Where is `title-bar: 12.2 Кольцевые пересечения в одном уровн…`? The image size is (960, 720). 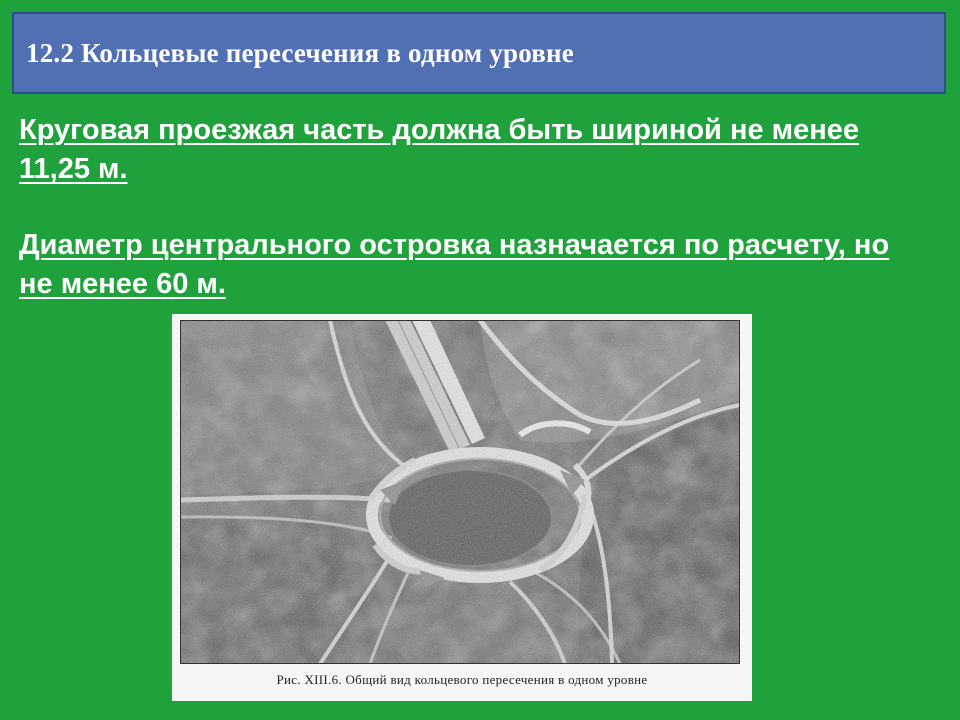
title-bar: 12.2 Кольцевые пересечения в одном уровн… is located at coordinates (479, 53).